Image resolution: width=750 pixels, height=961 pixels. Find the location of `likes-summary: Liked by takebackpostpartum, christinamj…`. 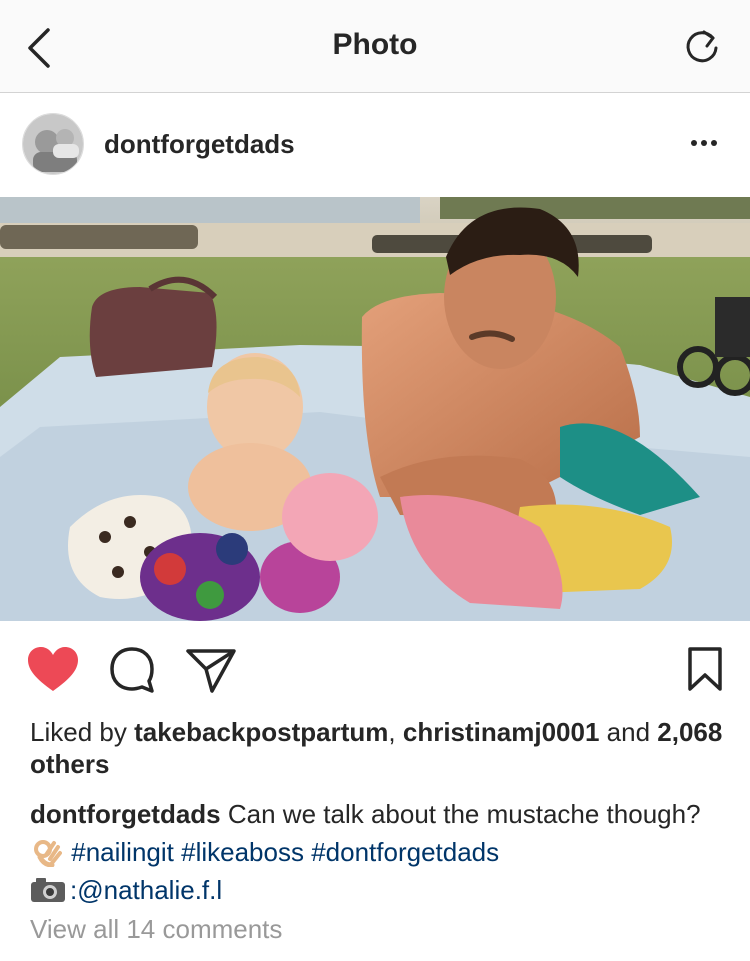

likes-summary: Liked by takebackpostpartum, christinamj… is located at coordinates (380, 748).